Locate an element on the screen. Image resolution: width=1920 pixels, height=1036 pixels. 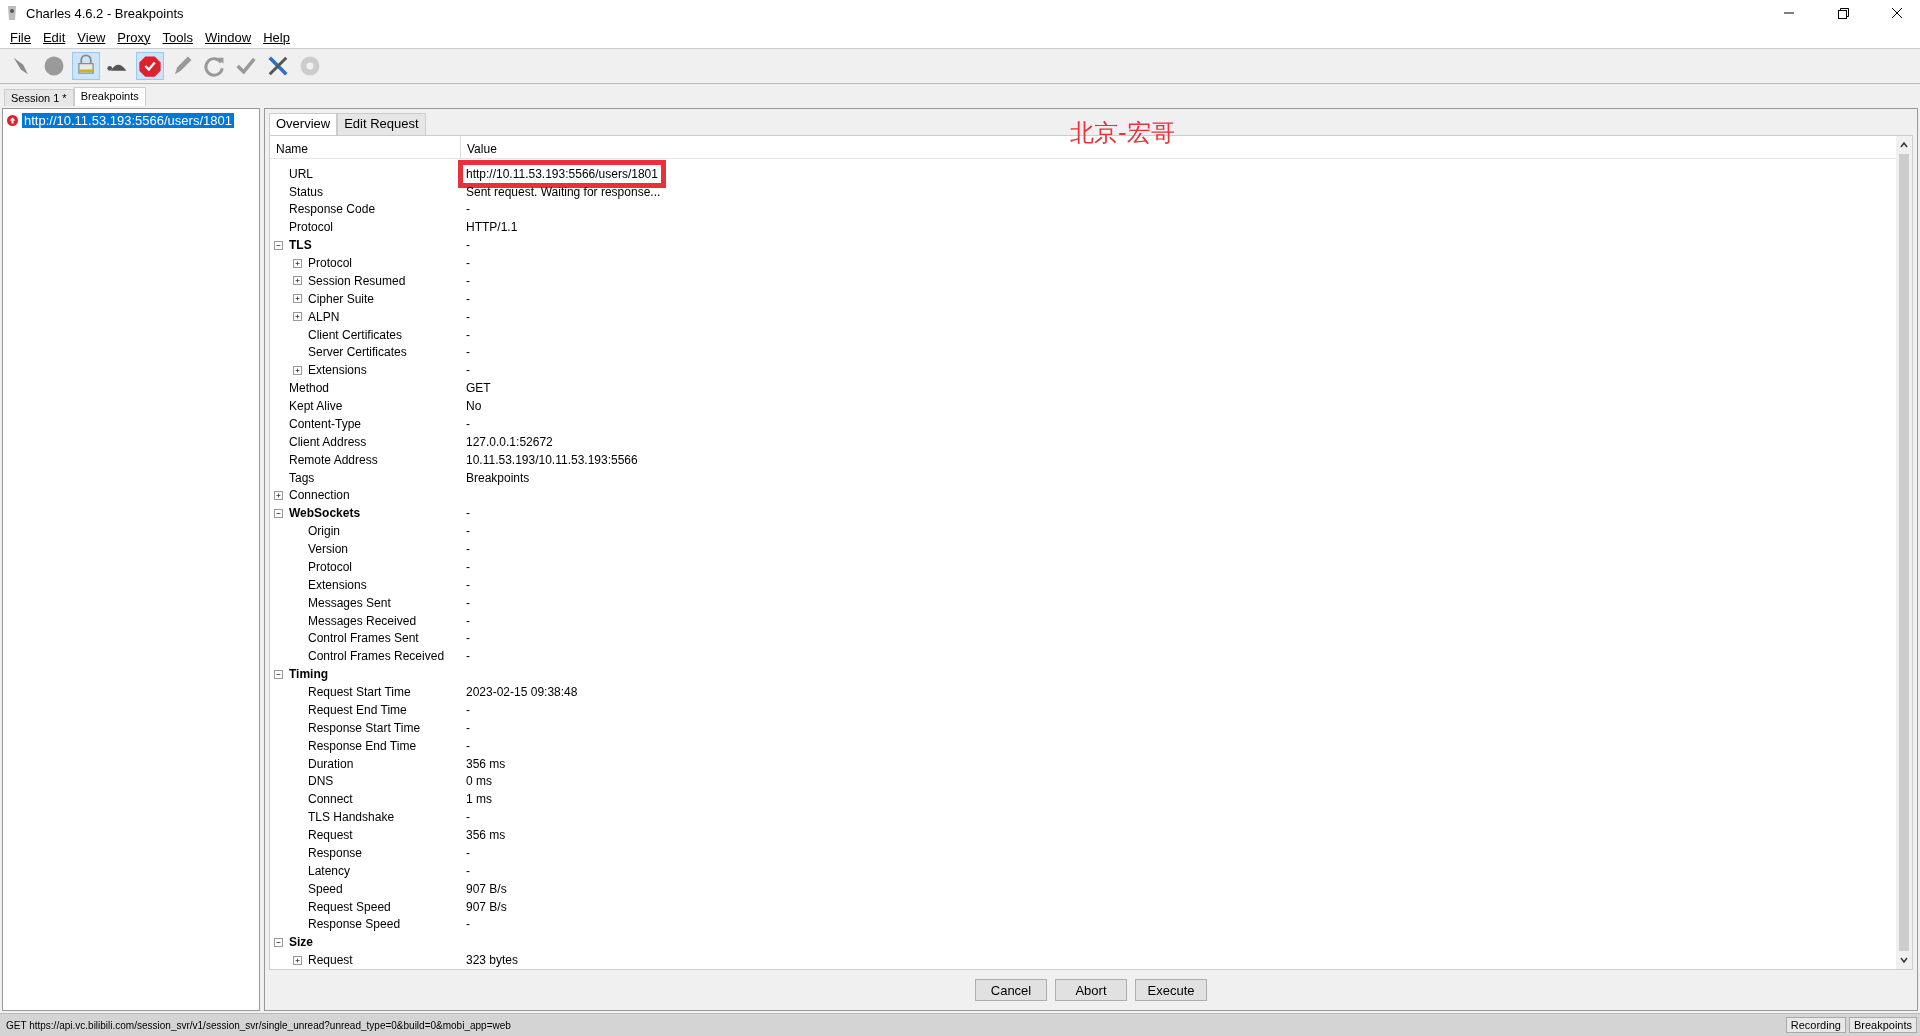
row-name: Kept Alive is located at coordinates (316, 406).